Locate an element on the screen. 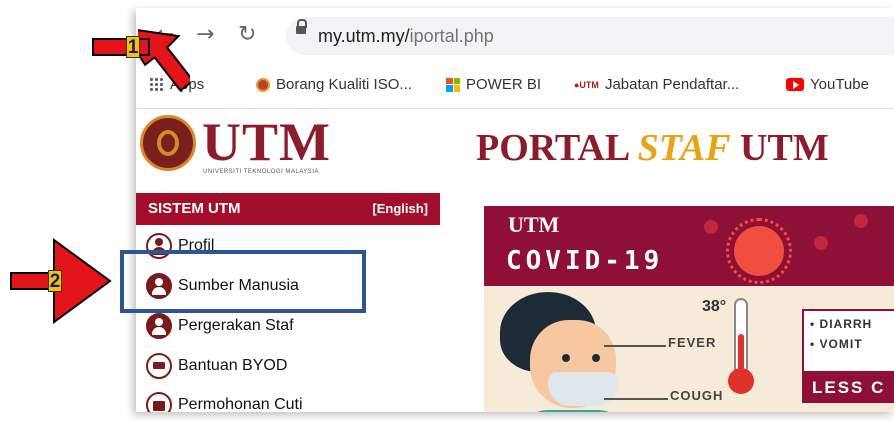 This screenshot has height=421, width=894. banner-header: UTM COVID-19 is located at coordinates (689, 246).